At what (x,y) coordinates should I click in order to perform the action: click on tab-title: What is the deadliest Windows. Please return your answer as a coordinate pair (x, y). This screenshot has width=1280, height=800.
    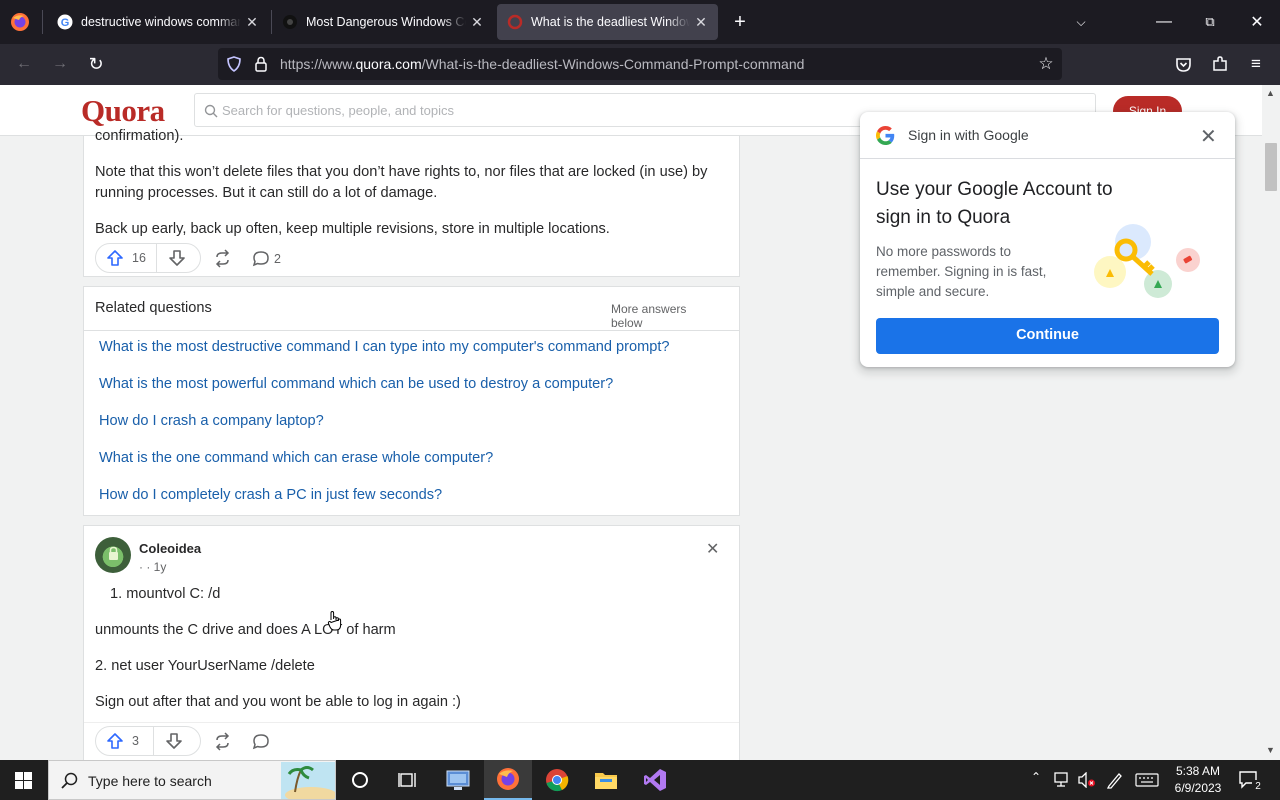
    Looking at the image, I should click on (610, 22).